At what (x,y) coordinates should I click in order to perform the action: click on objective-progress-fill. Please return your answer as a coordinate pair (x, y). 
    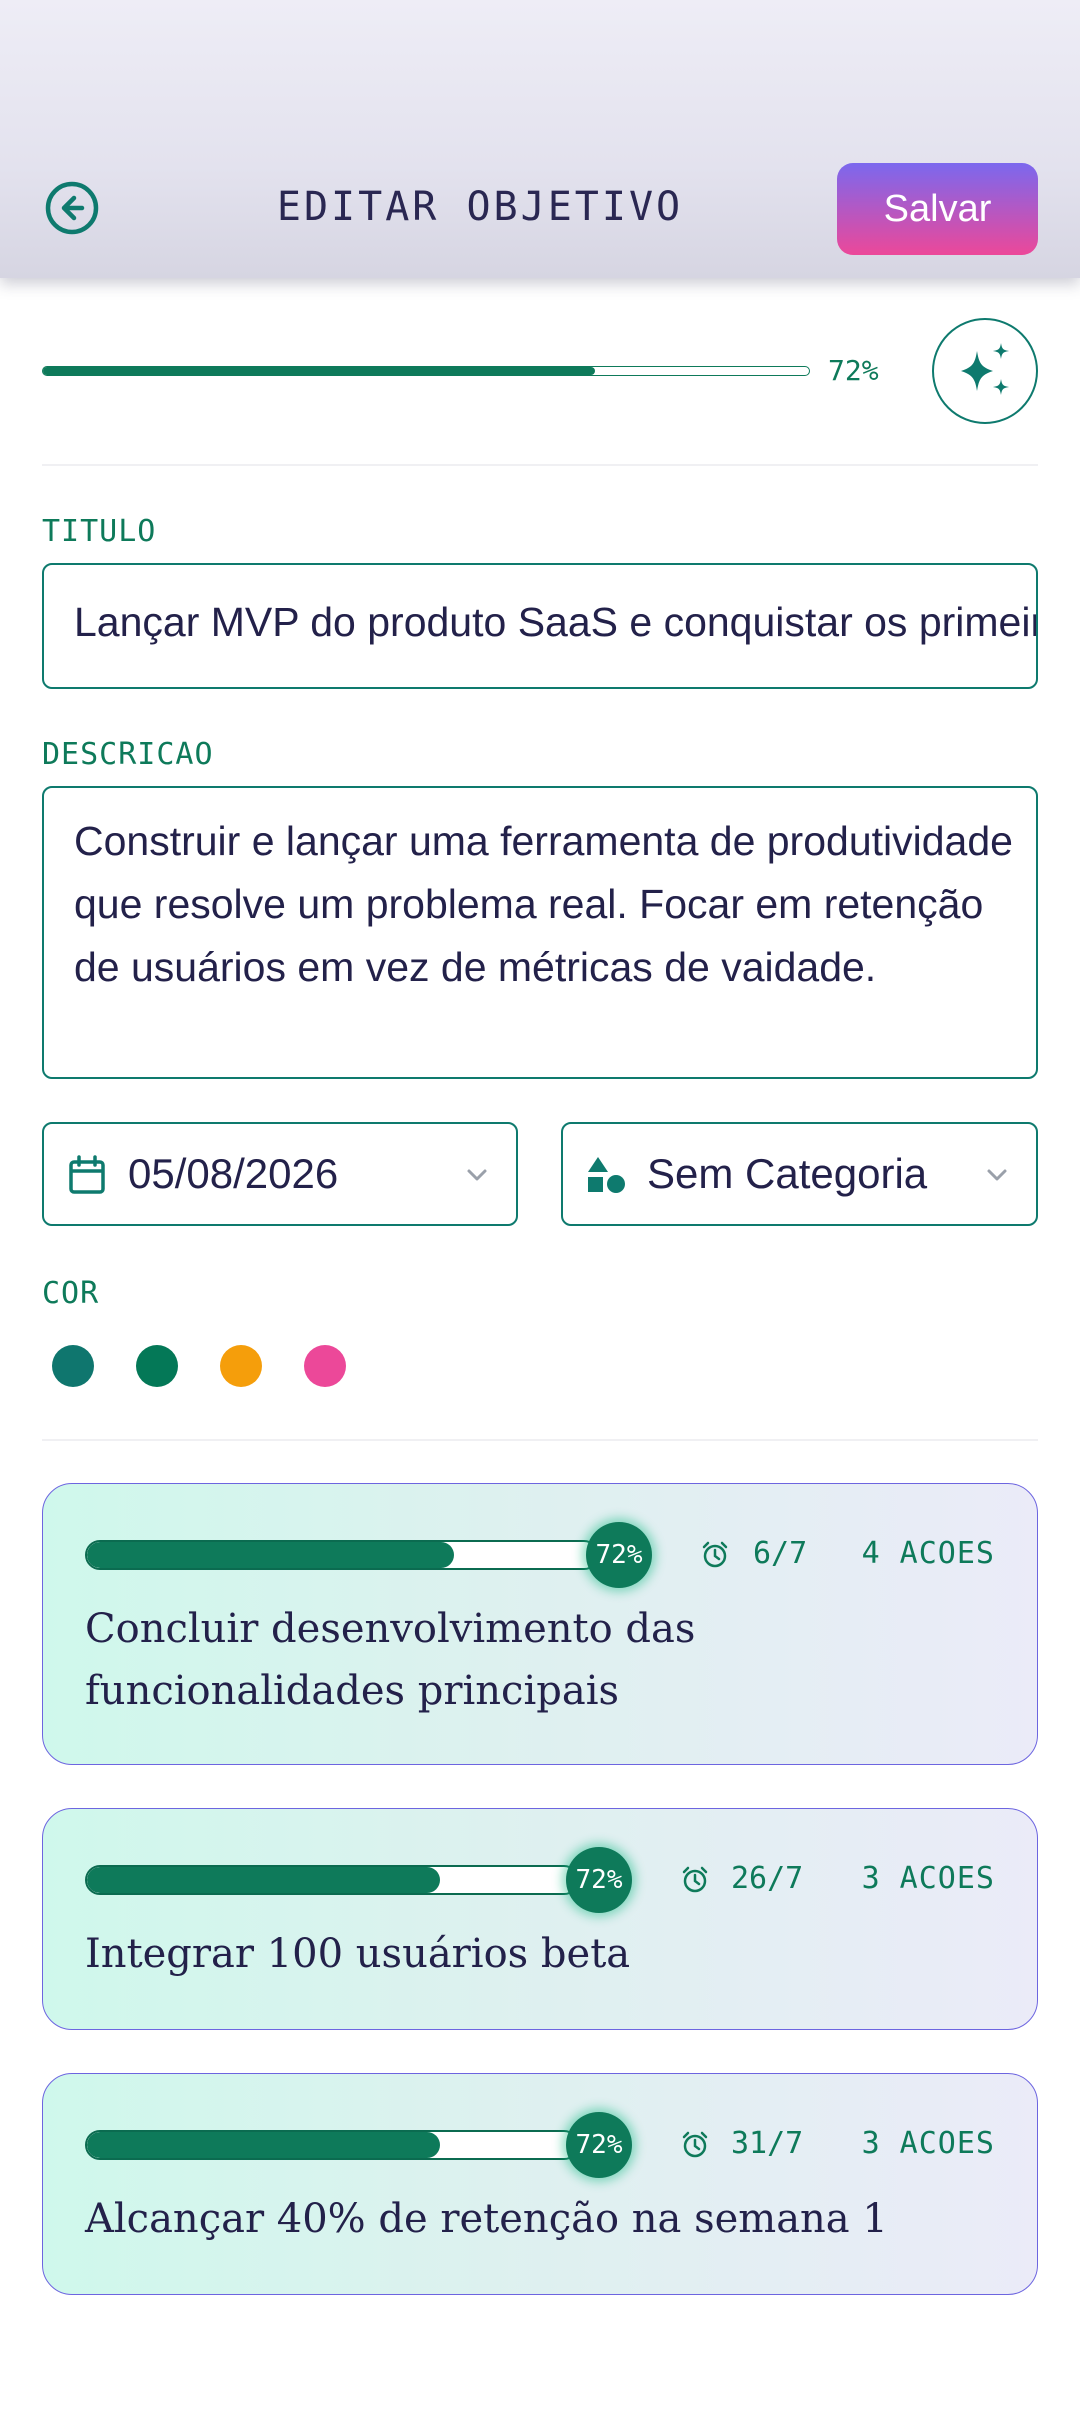
    Looking at the image, I should click on (319, 371).